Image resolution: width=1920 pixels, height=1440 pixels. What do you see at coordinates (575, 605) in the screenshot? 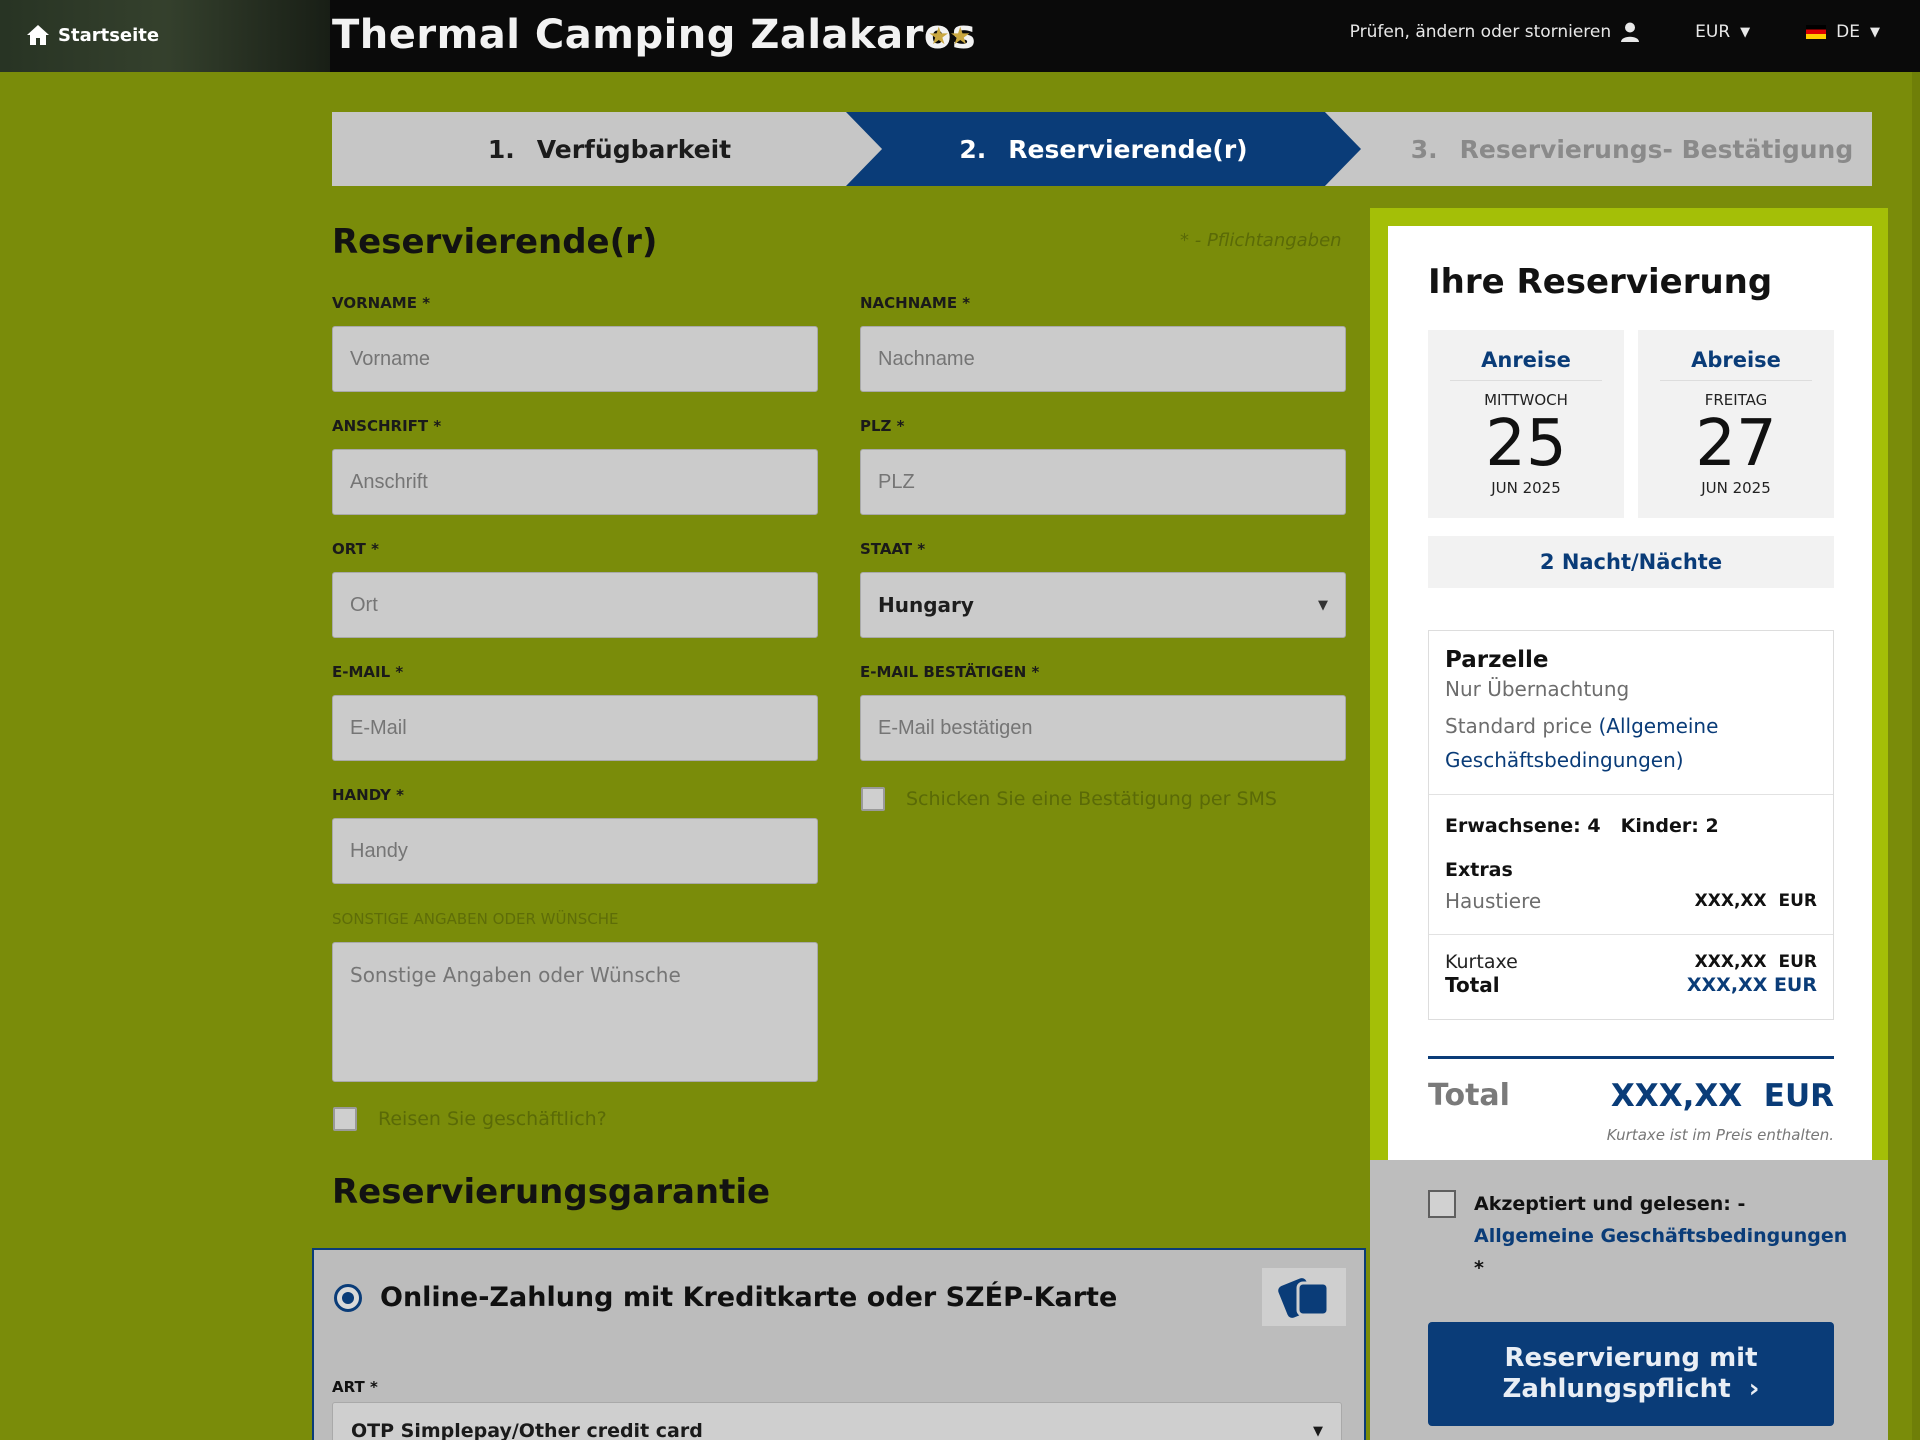
I see `city-input` at bounding box center [575, 605].